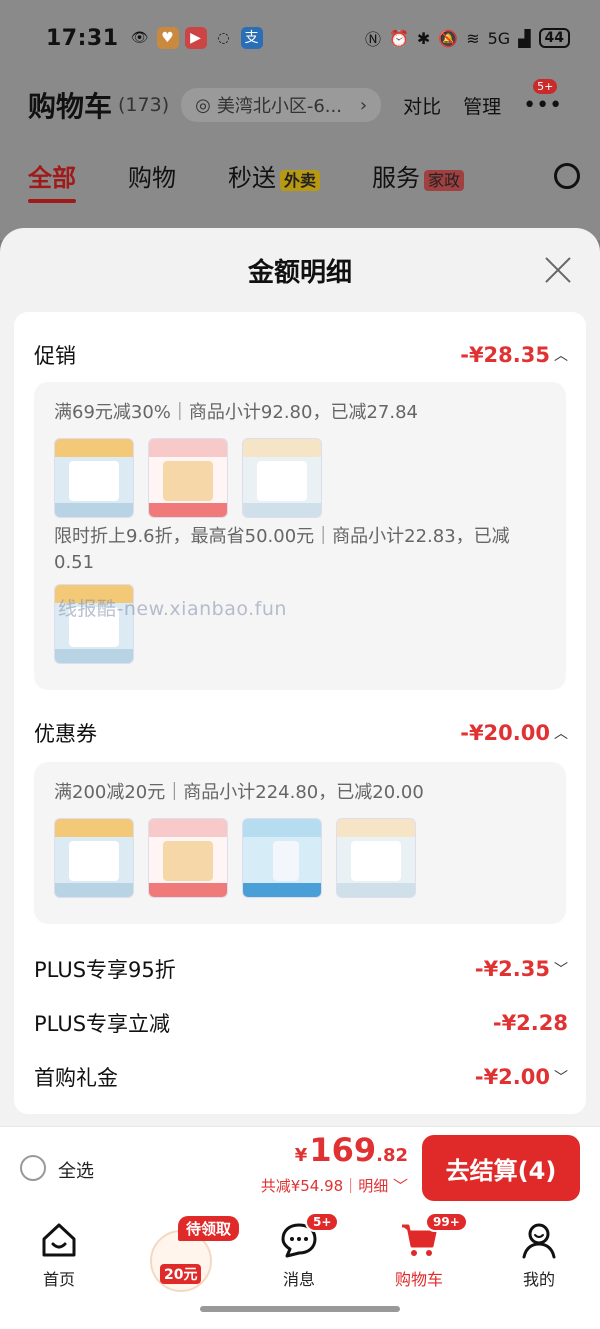  Describe the element at coordinates (59, 1240) in the screenshot. I see `home-icon` at that location.